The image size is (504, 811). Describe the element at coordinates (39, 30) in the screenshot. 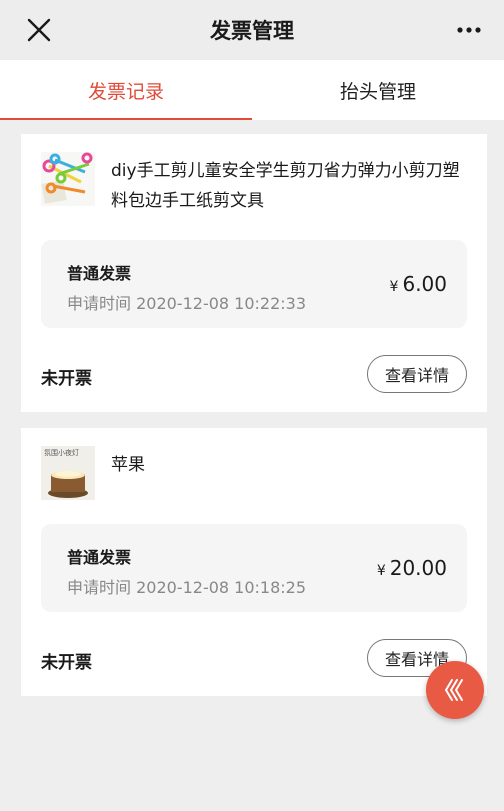

I see `close-icon` at that location.